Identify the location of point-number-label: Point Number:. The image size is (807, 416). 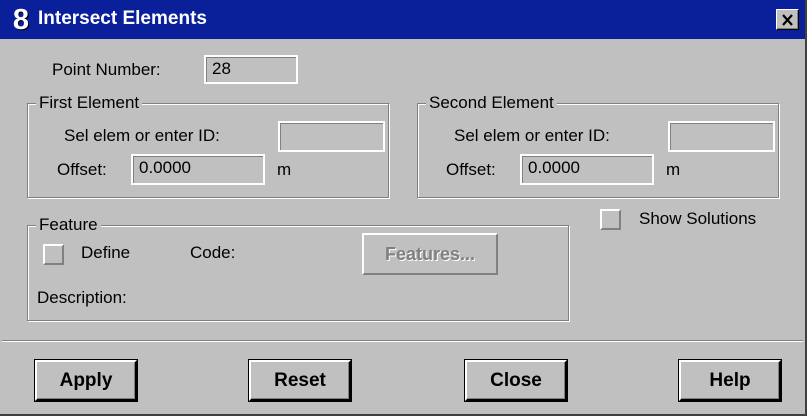
(106, 69).